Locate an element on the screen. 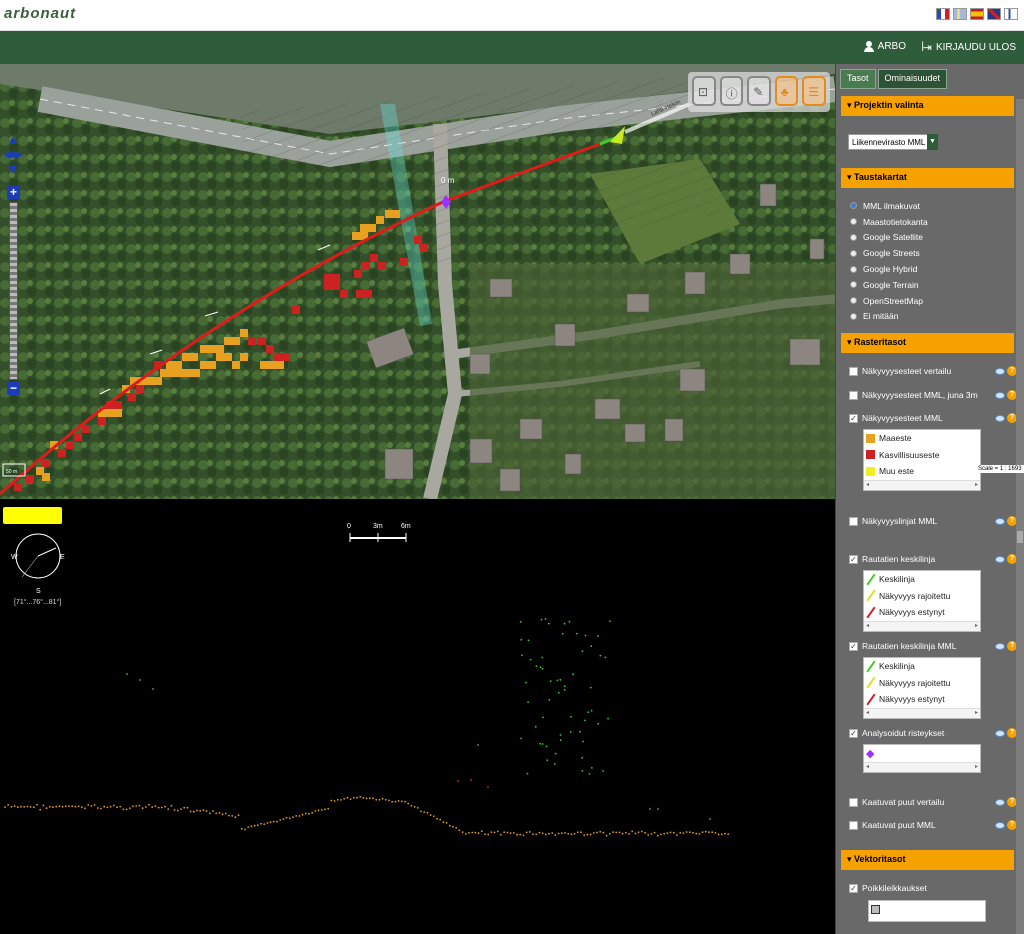 This screenshot has height=934, width=1024. background-section-header: Taustakartat is located at coordinates (927, 178).